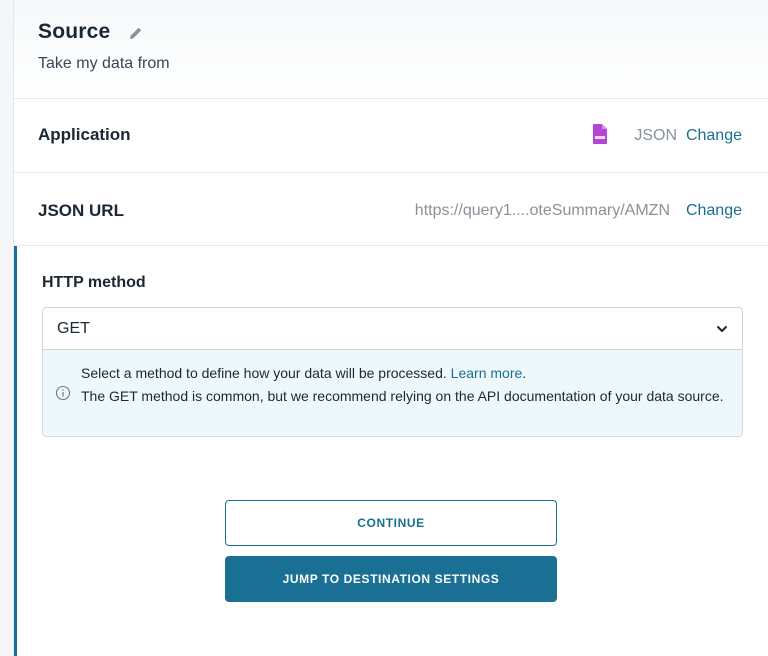 The width and height of the screenshot is (768, 656). Describe the element at coordinates (81, 210) in the screenshot. I see `json-url-label: JSON URL` at that location.